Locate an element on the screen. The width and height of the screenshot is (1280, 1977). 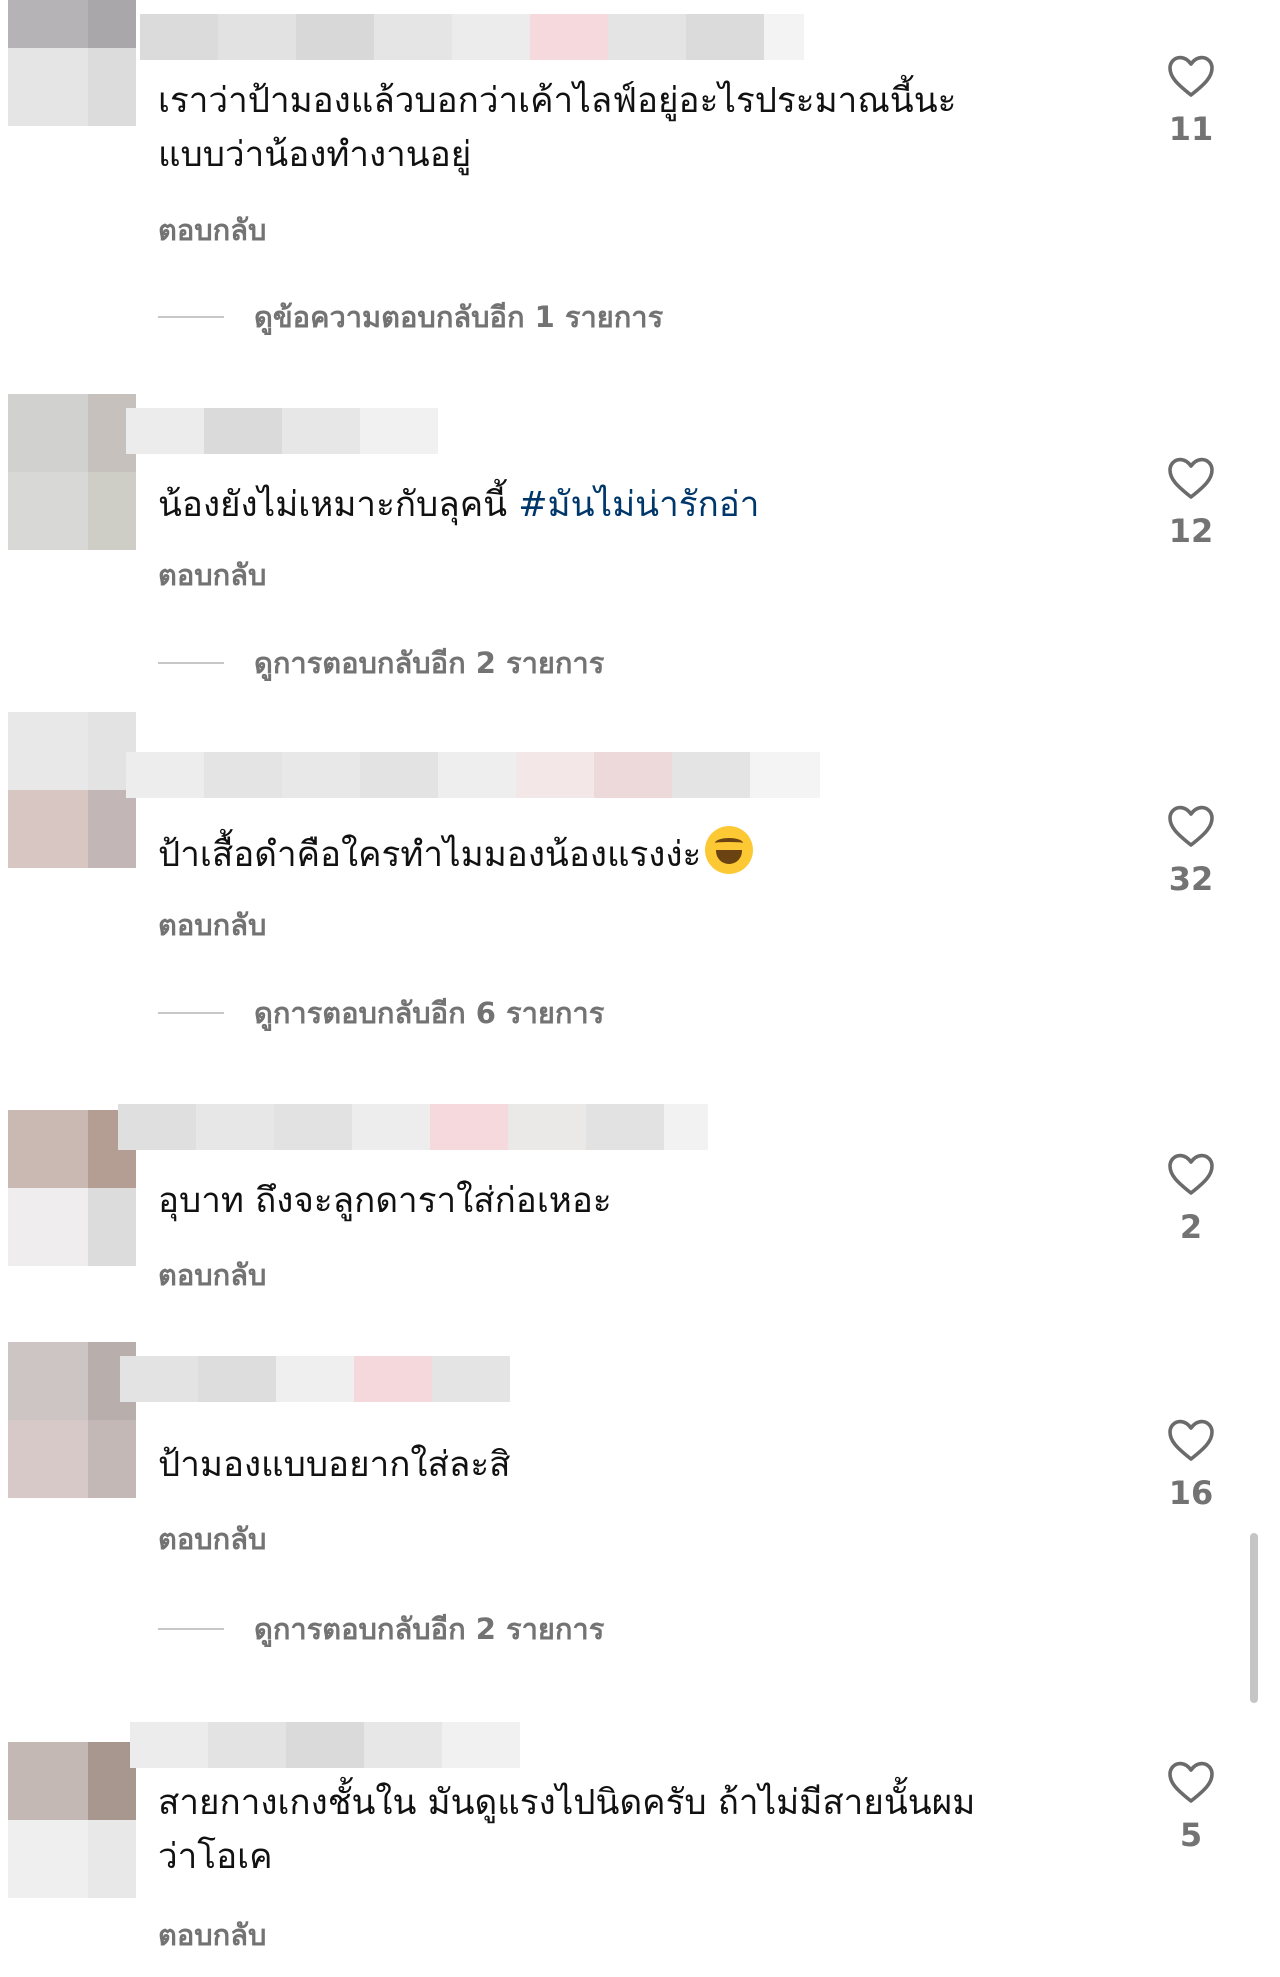
like-button: 2 is located at coordinates (1191, 1199).